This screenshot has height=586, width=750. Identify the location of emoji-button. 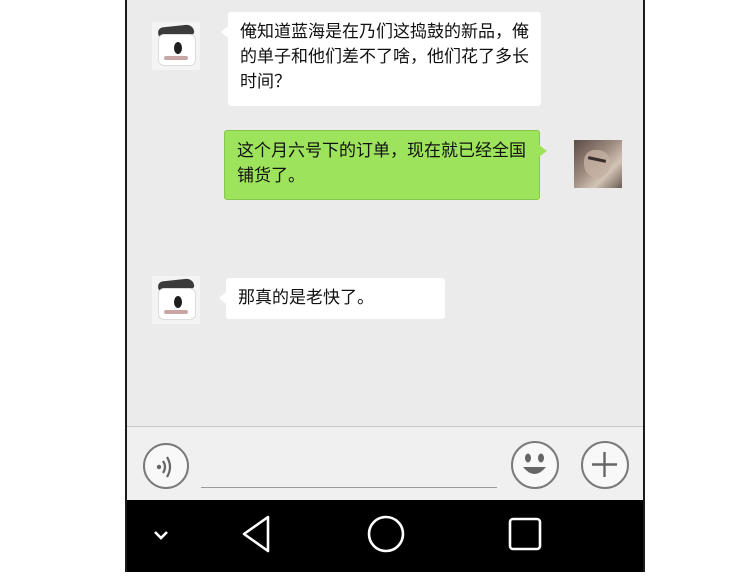
(535, 465).